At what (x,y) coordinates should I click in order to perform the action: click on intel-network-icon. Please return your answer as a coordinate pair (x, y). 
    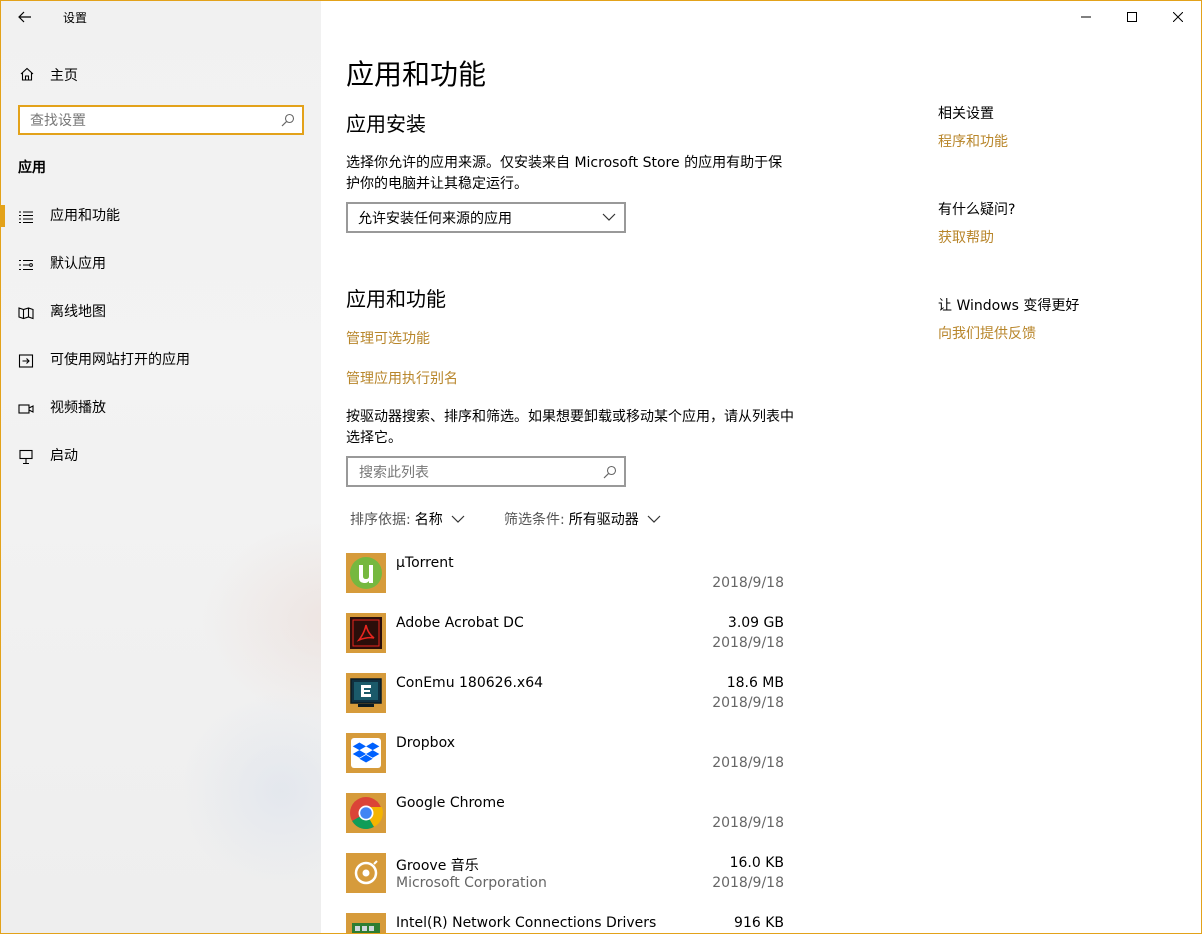
    Looking at the image, I should click on (366, 923).